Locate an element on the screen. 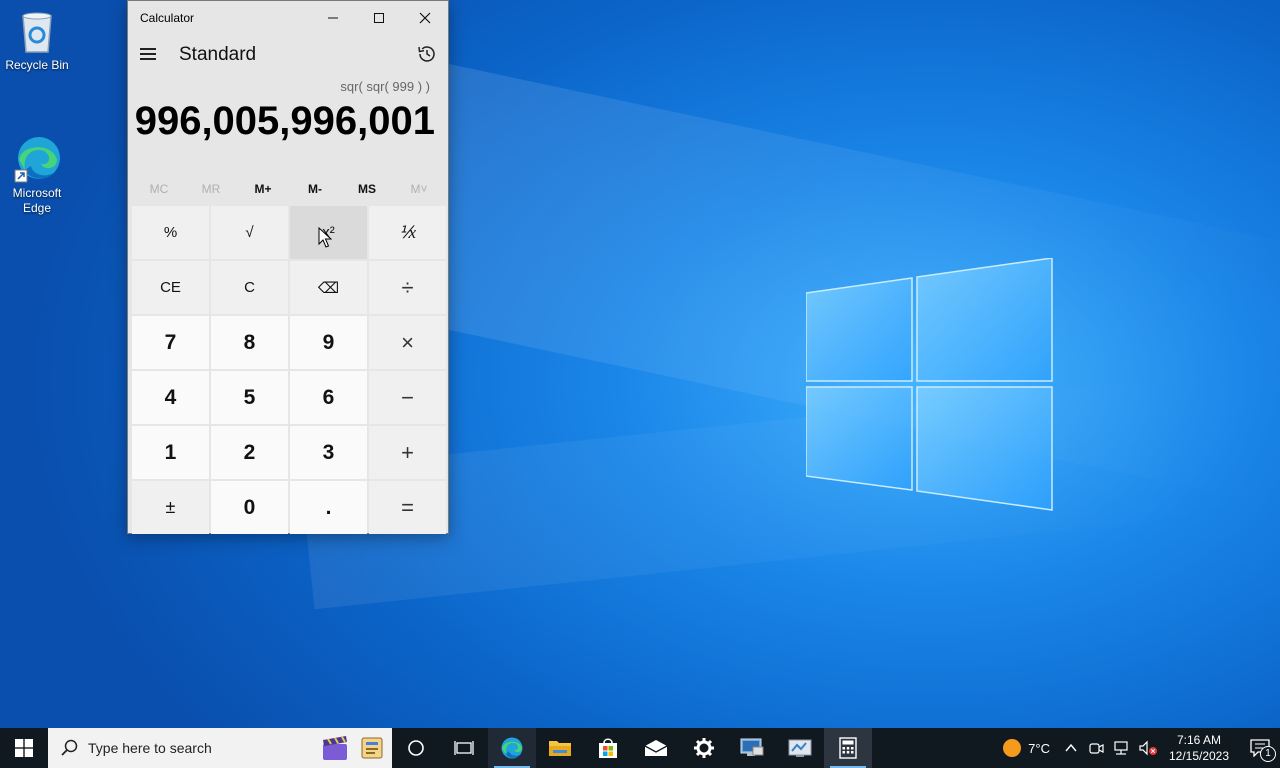 The width and height of the screenshot is (1280, 768). result-display: 996,005,996,001 is located at coordinates (284, 121).